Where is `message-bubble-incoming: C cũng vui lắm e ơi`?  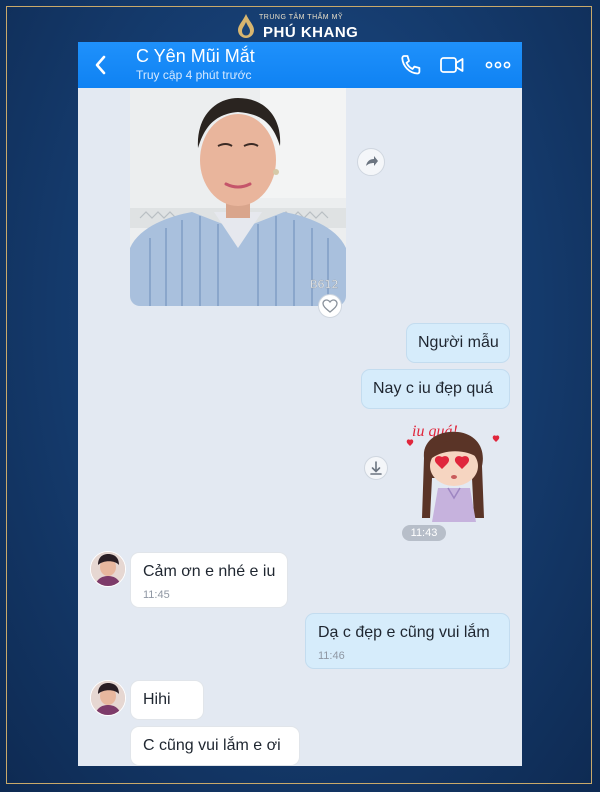
message-bubble-incoming: C cũng vui lắm e ơi is located at coordinates (215, 746).